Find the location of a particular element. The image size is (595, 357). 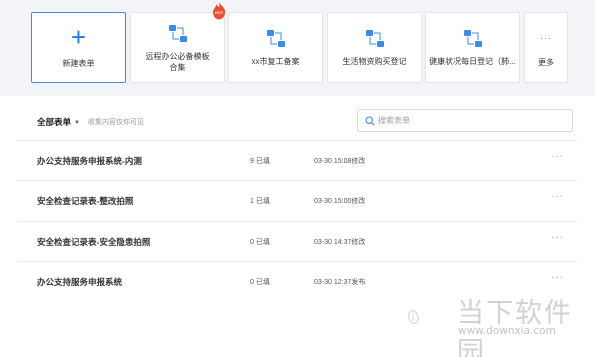

form-fill-count: 1 已填 is located at coordinates (260, 201).